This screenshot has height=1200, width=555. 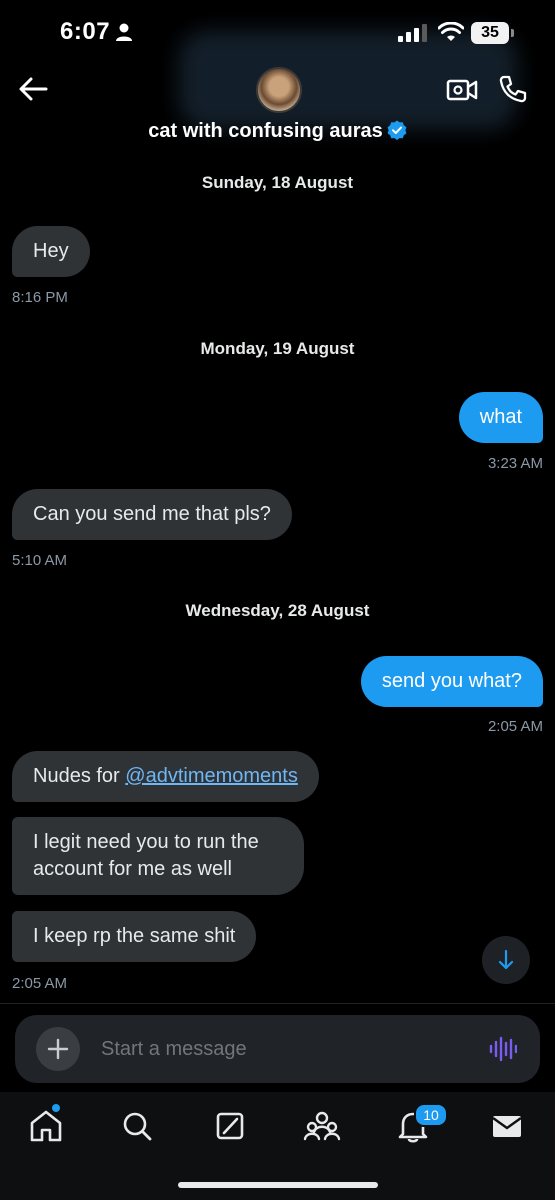 What do you see at coordinates (278, 1185) in the screenshot?
I see `home-indicator` at bounding box center [278, 1185].